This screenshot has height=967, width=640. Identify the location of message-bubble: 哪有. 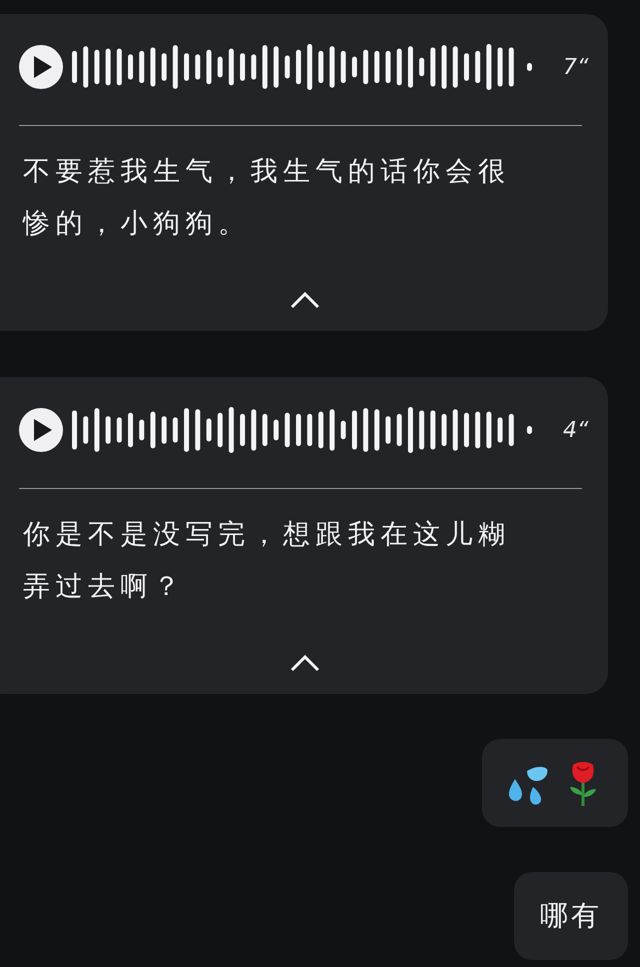
(571, 916).